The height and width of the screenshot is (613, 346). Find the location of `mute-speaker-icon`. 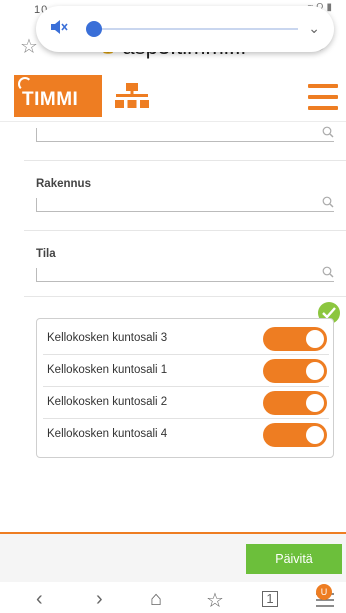

mute-speaker-icon is located at coordinates (59, 27).